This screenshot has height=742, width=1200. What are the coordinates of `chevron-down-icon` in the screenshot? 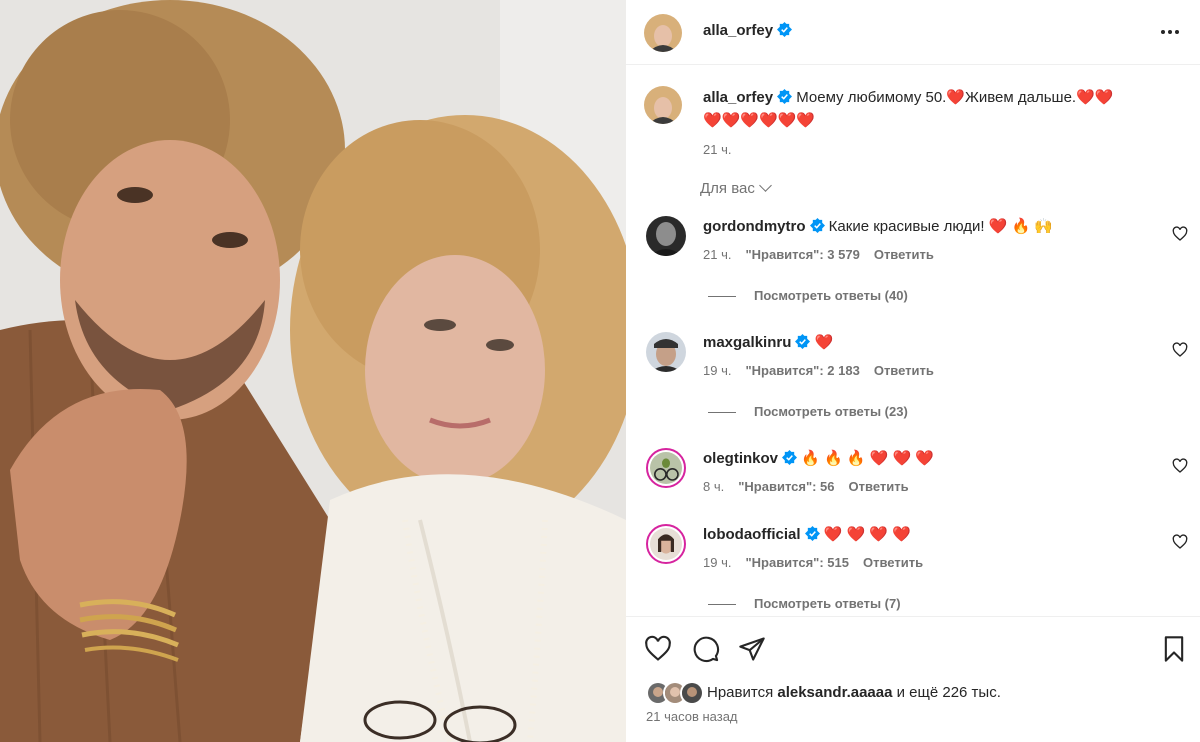 It's located at (765, 185).